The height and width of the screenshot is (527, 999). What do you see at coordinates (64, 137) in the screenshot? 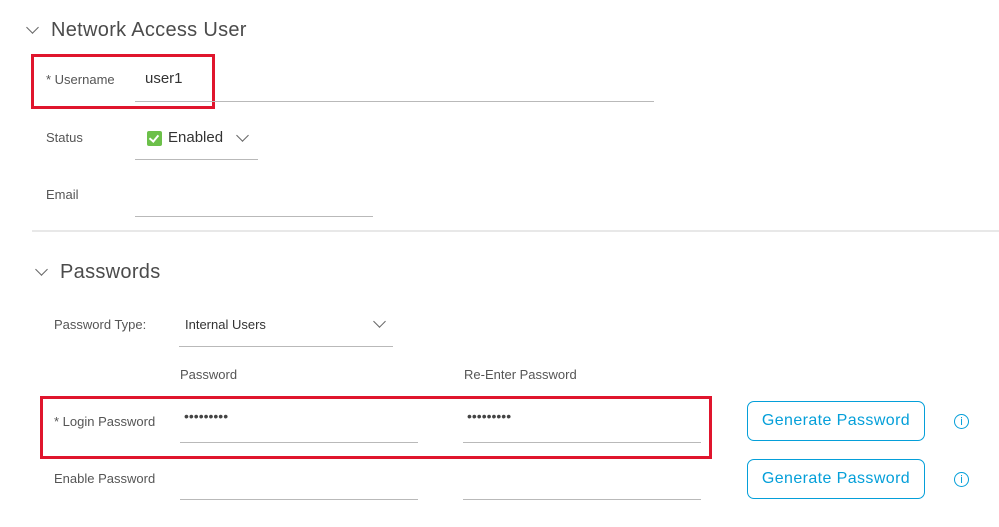
I see `status-label: Status` at bounding box center [64, 137].